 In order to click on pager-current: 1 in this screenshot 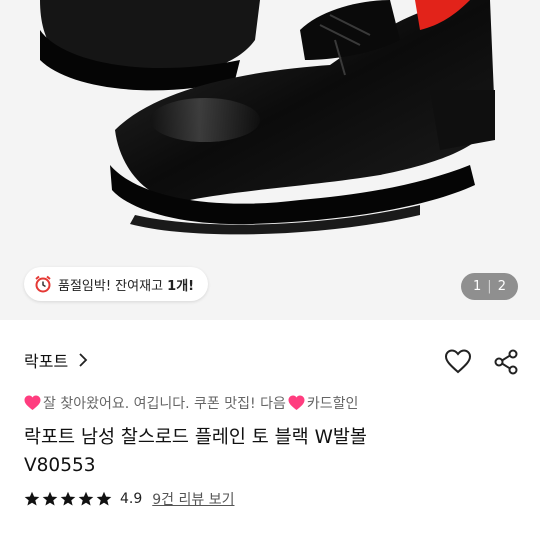, I will do `click(477, 286)`.